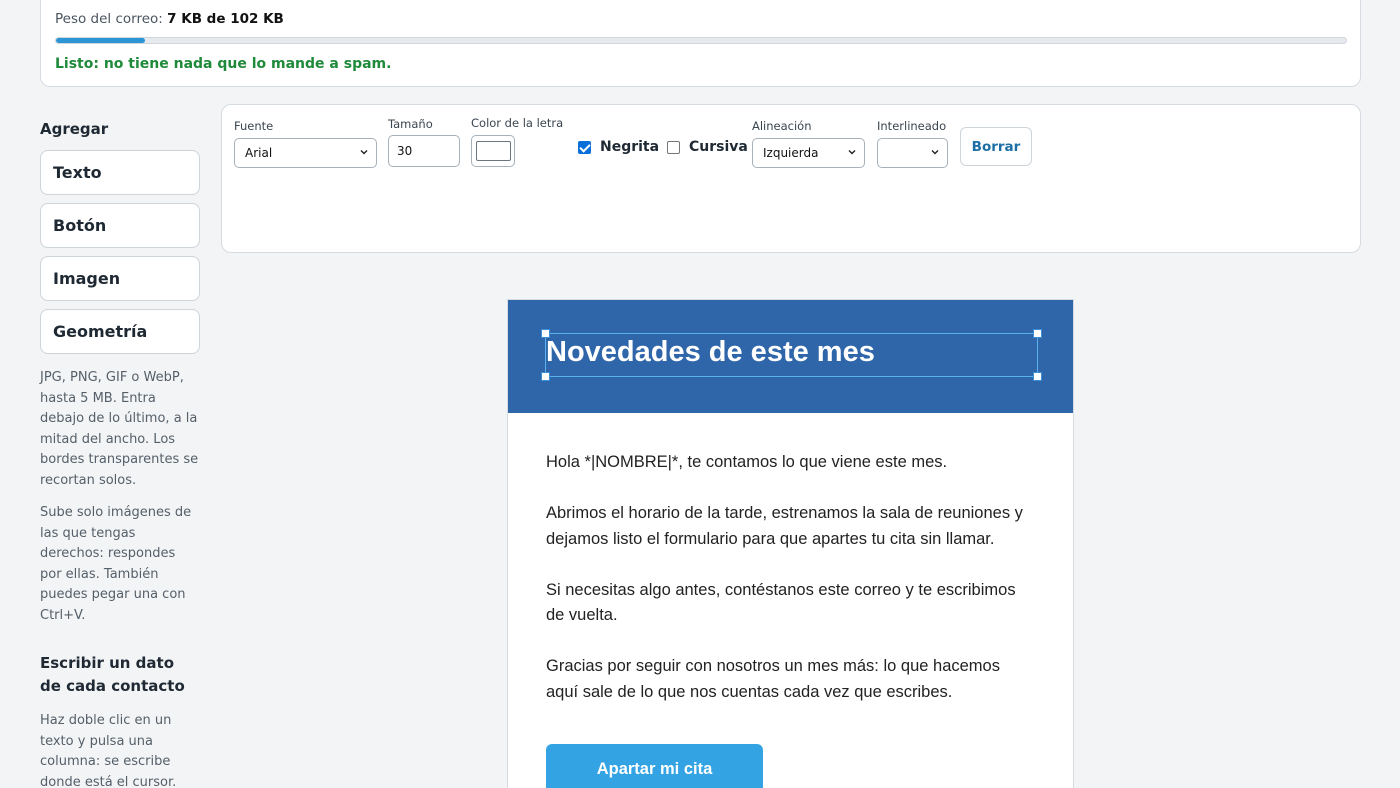 Image resolution: width=1400 pixels, height=788 pixels. I want to click on clear-button: Borrar, so click(996, 146).